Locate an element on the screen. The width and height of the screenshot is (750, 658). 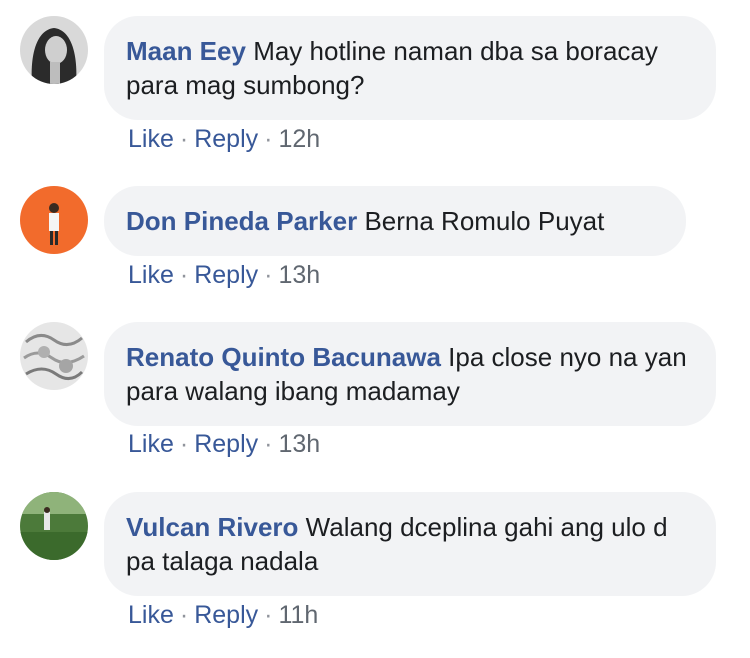
comment-timestamp: 11h is located at coordinates (298, 615).